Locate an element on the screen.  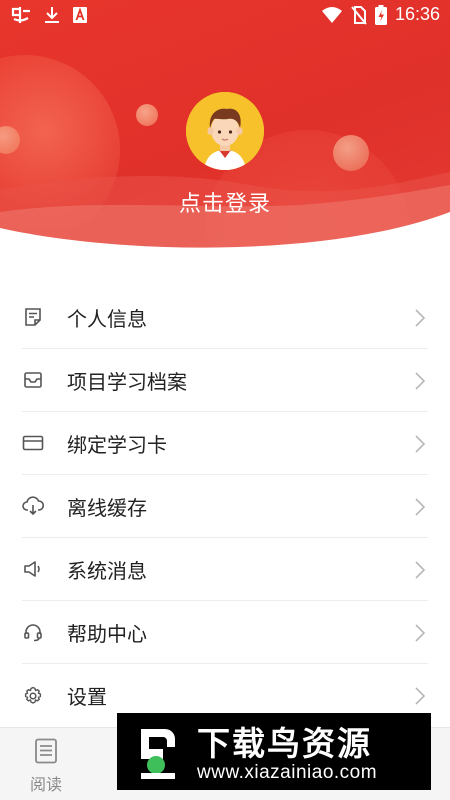
avatar is located at coordinates (225, 131).